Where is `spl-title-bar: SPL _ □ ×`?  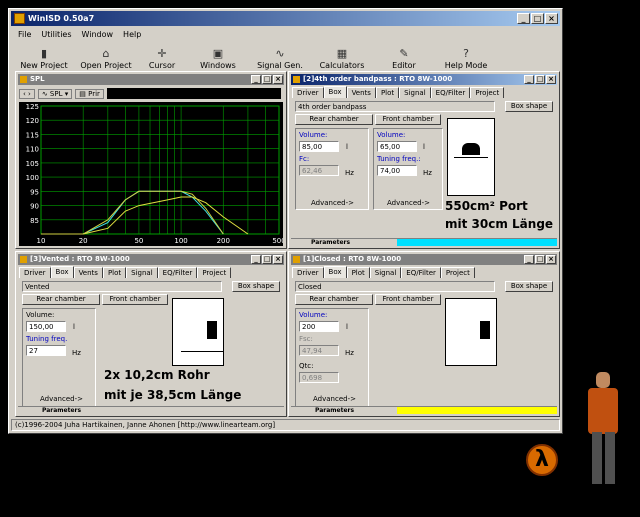
spl-title-bar: SPL _ □ × is located at coordinates (151, 79).